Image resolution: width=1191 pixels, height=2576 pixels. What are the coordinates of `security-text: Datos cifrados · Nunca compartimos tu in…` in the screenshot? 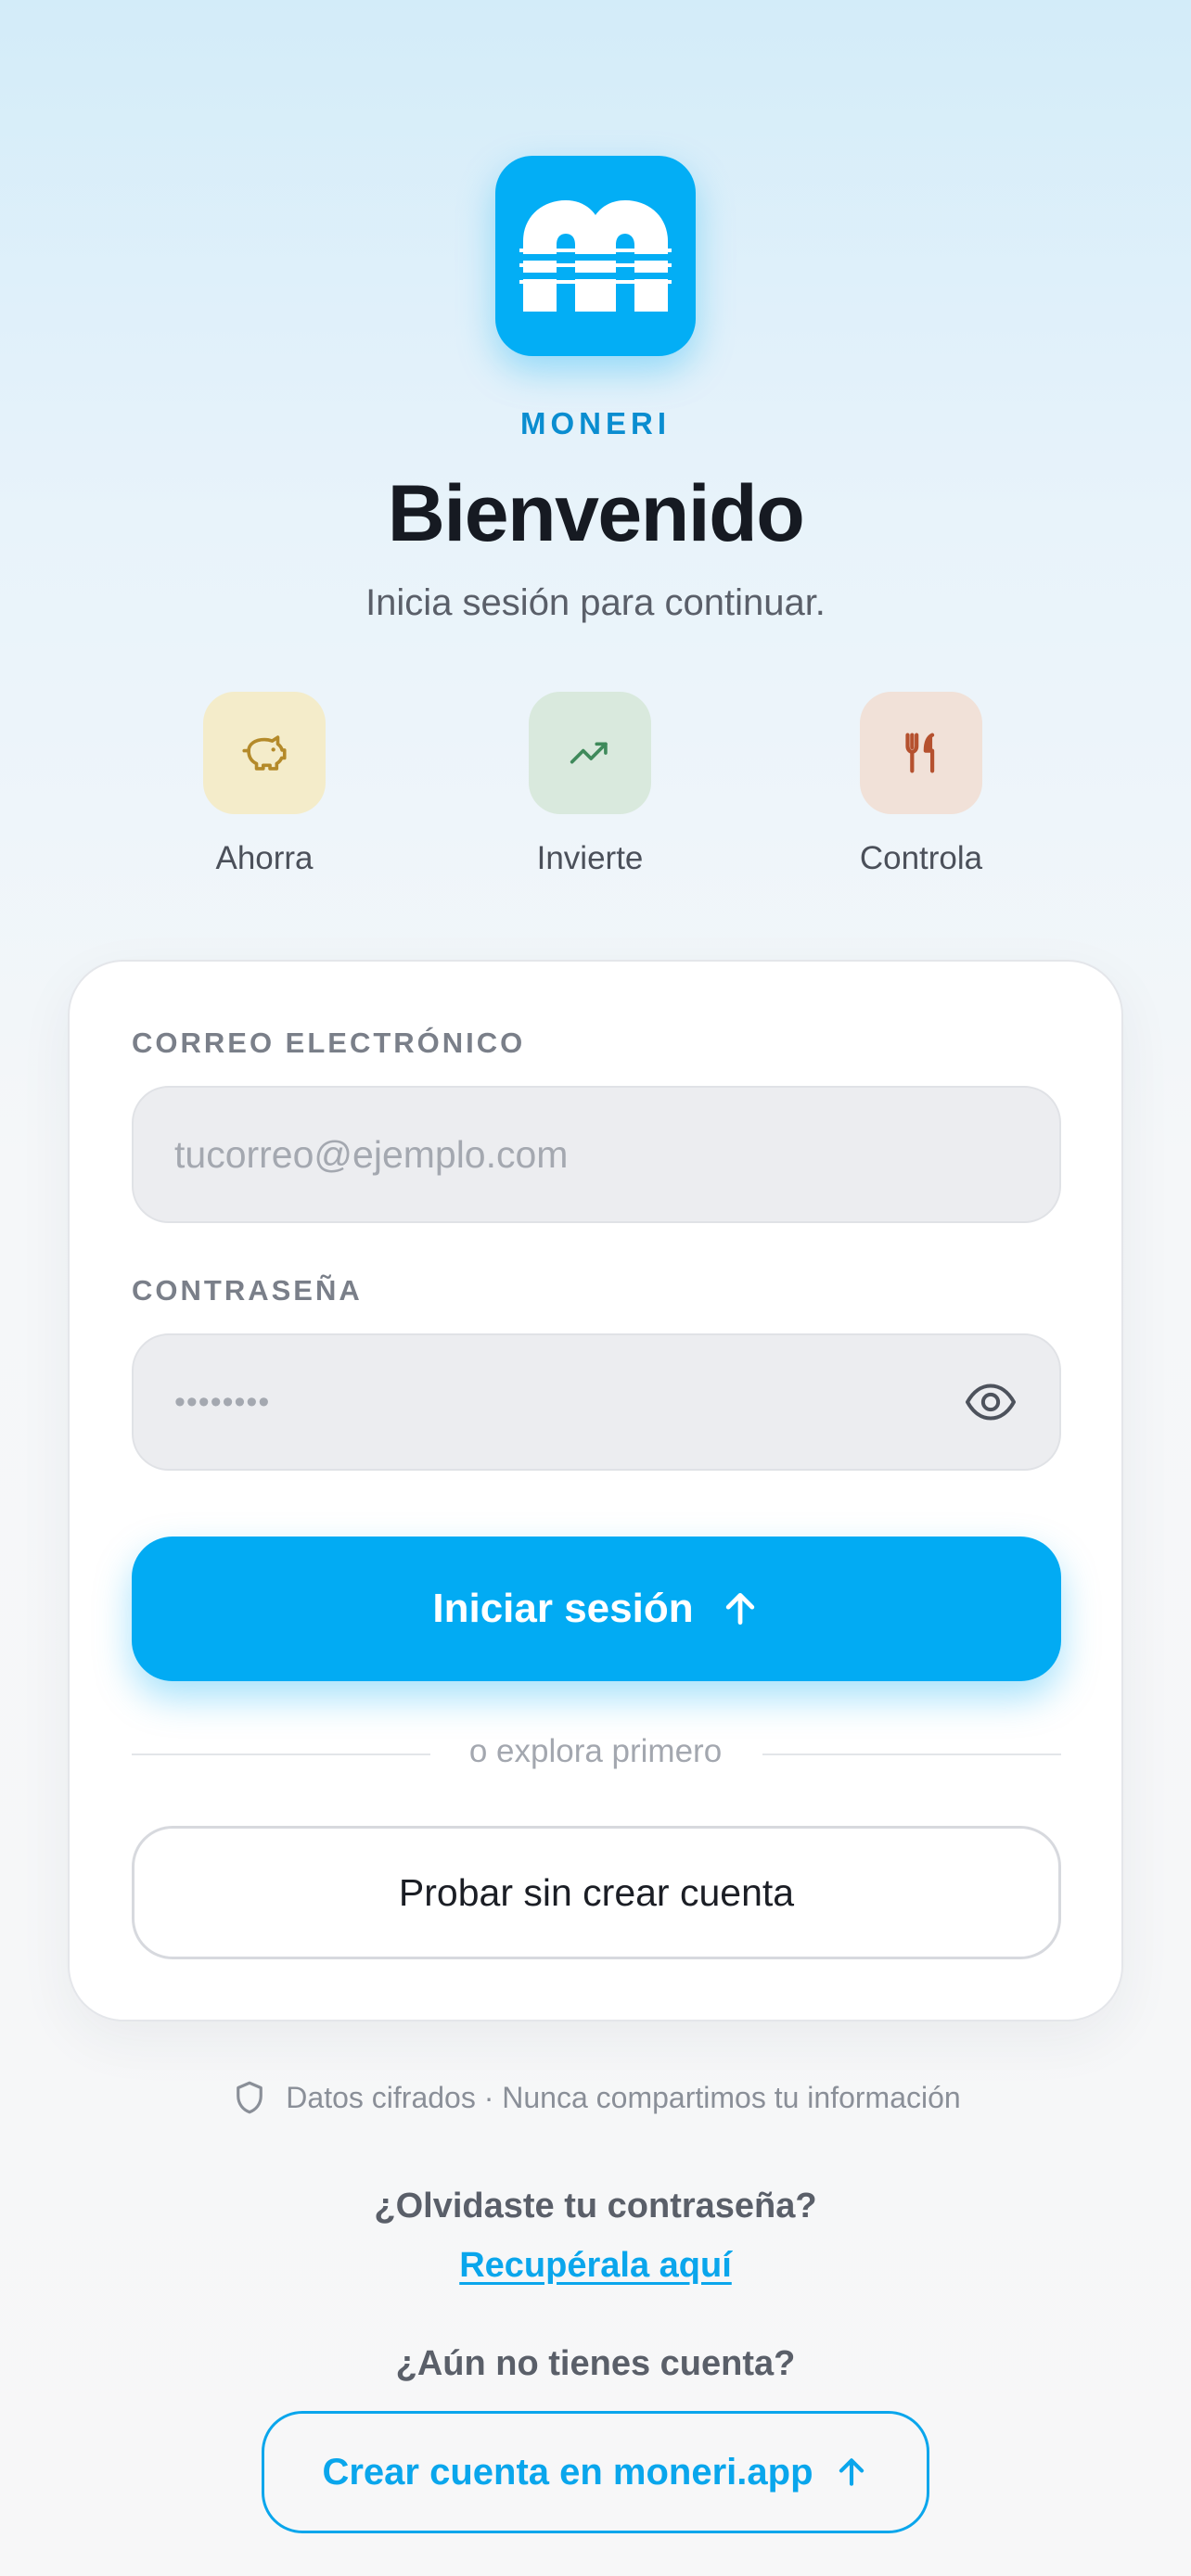 It's located at (623, 2097).